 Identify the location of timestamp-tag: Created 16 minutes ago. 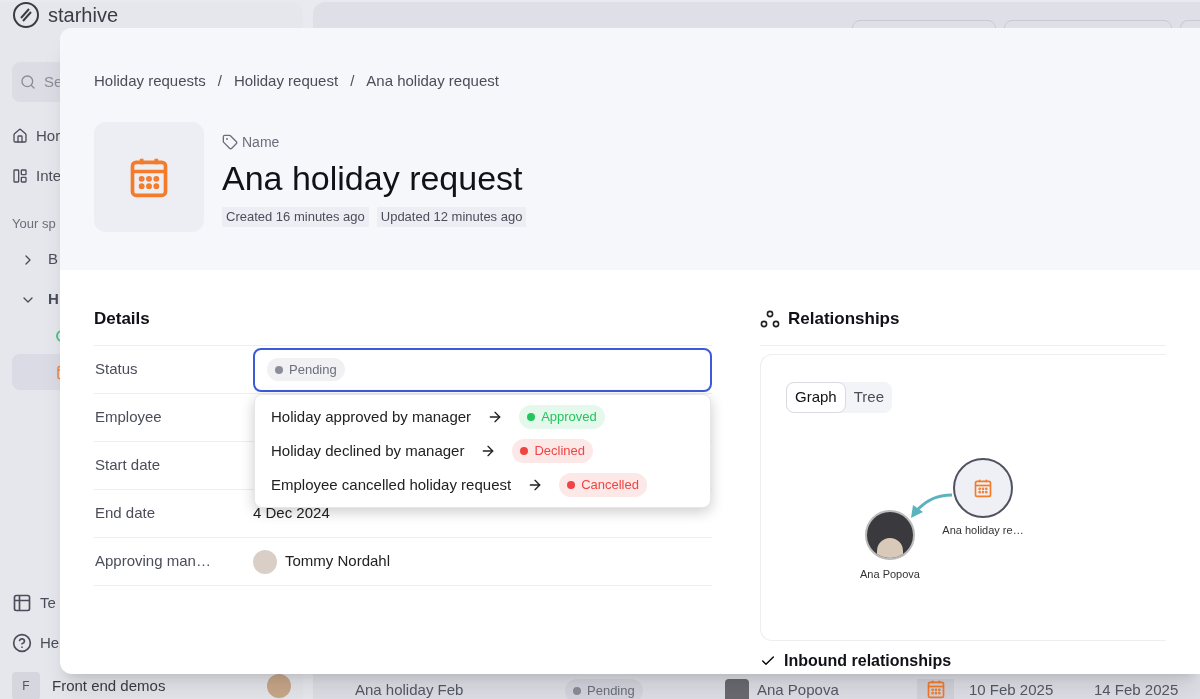
(295, 217).